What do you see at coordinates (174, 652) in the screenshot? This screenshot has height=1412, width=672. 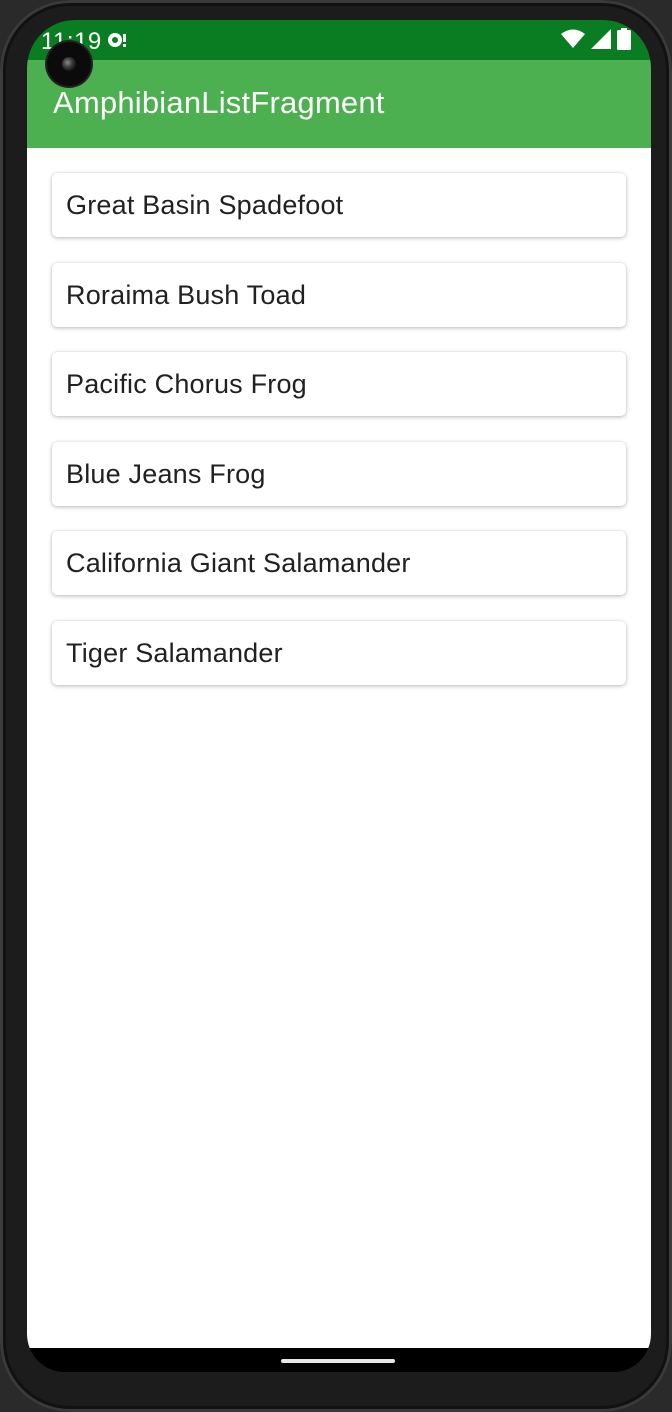 I see `list-item-label: Tiger Salamander` at bounding box center [174, 652].